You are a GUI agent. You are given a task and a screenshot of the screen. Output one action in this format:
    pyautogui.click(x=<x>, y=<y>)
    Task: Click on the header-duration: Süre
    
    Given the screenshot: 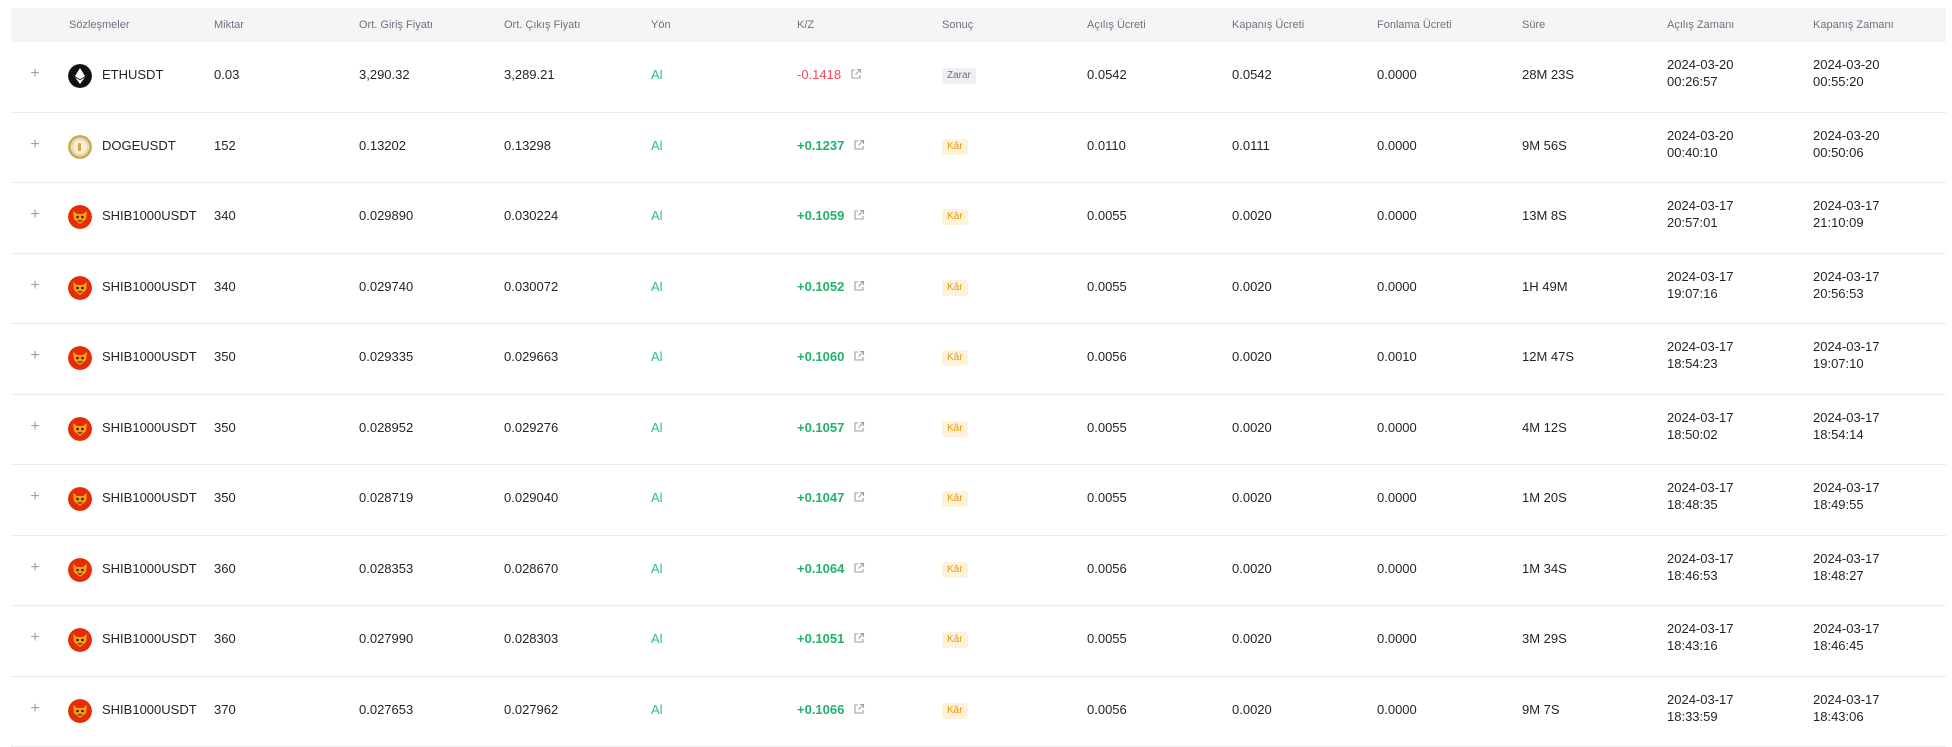 What is the action you would take?
    pyautogui.click(x=1533, y=25)
    